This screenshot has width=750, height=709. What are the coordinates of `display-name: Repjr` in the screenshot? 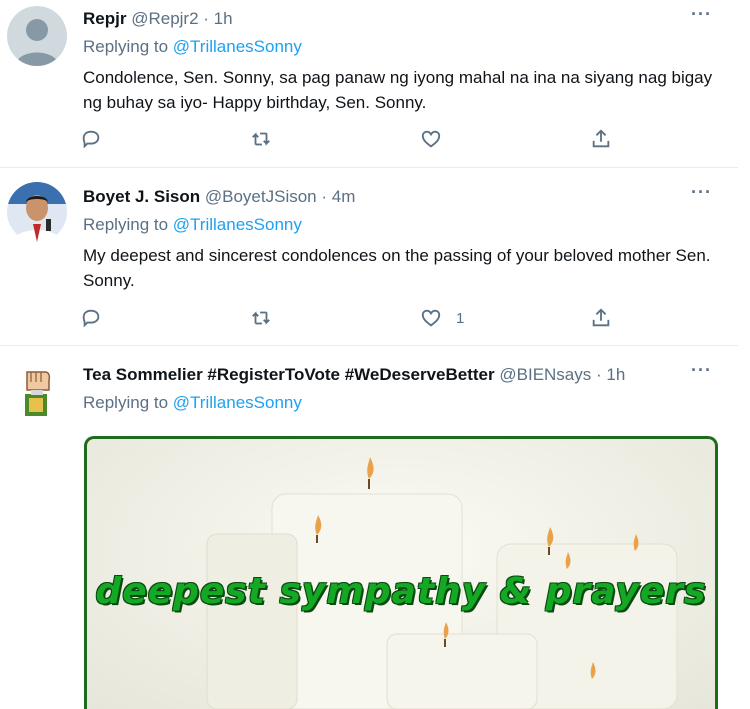 It's located at (104, 18).